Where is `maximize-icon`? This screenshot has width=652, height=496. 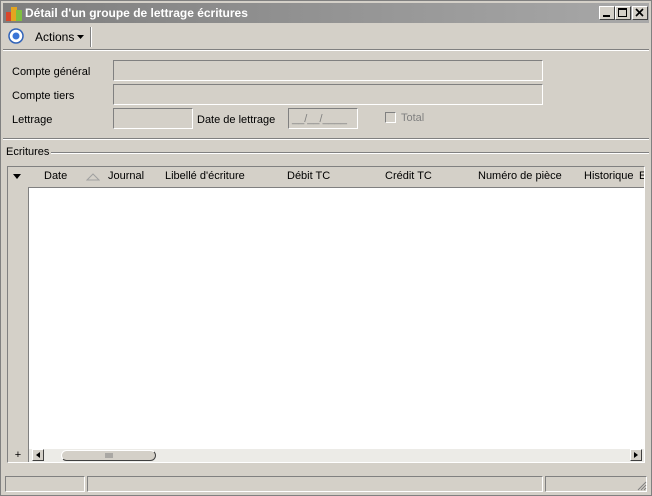 maximize-icon is located at coordinates (622, 12).